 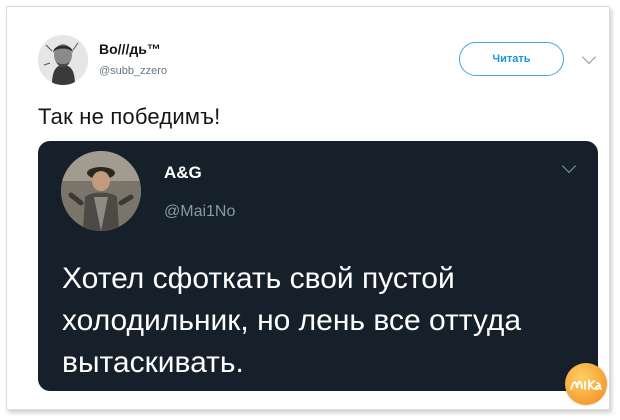 I want to click on avatar-photo-icon, so click(x=101, y=191).